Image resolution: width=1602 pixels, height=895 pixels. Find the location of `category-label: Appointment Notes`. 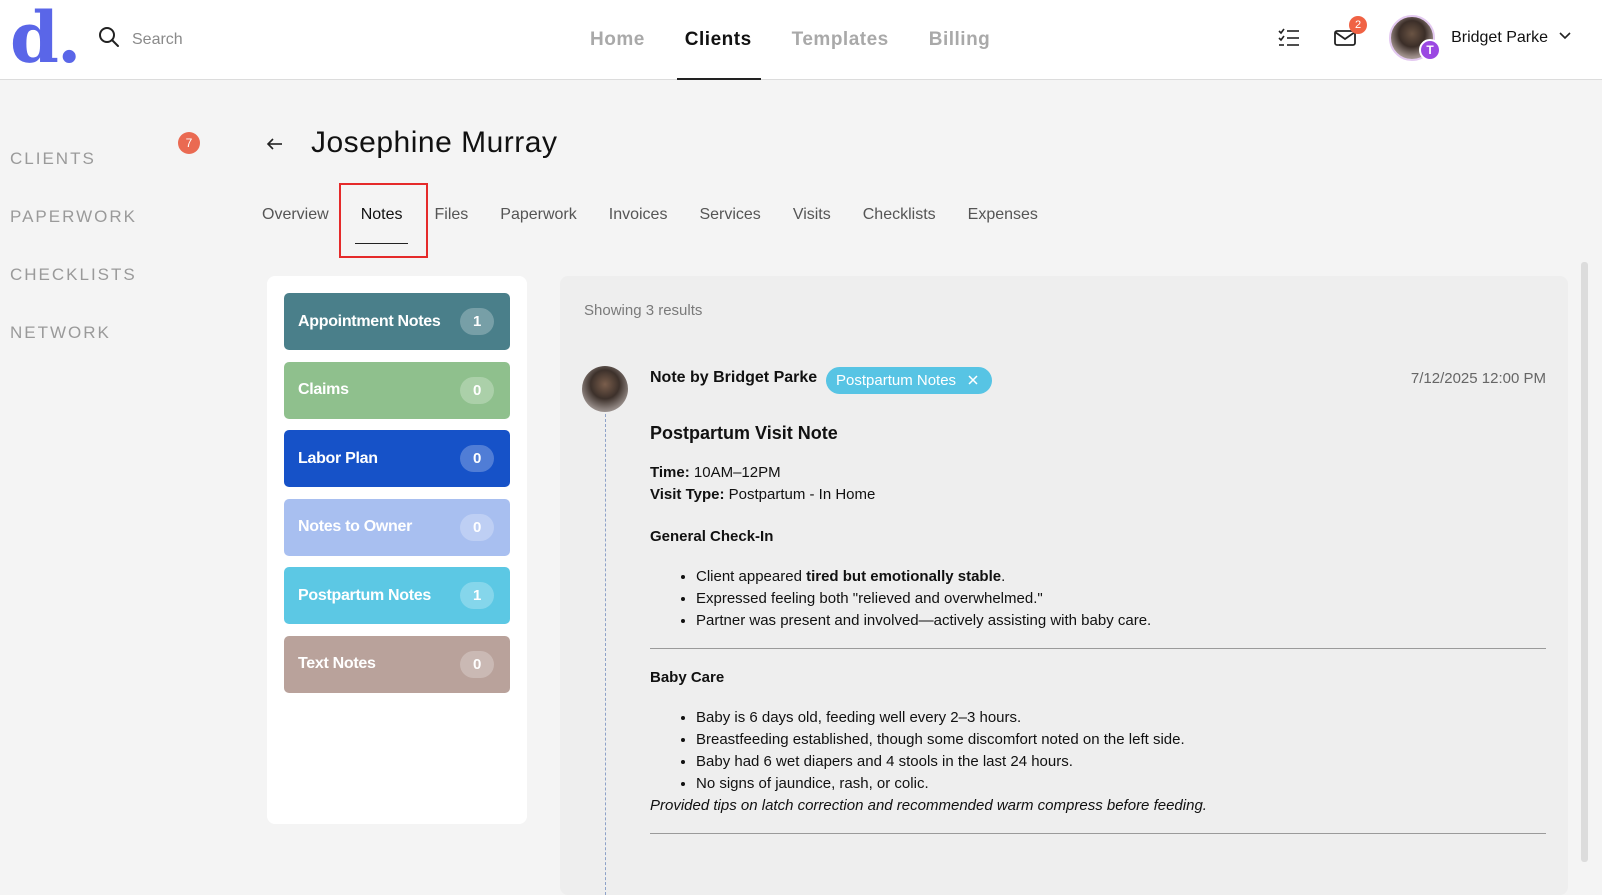

category-label: Appointment Notes is located at coordinates (369, 321).